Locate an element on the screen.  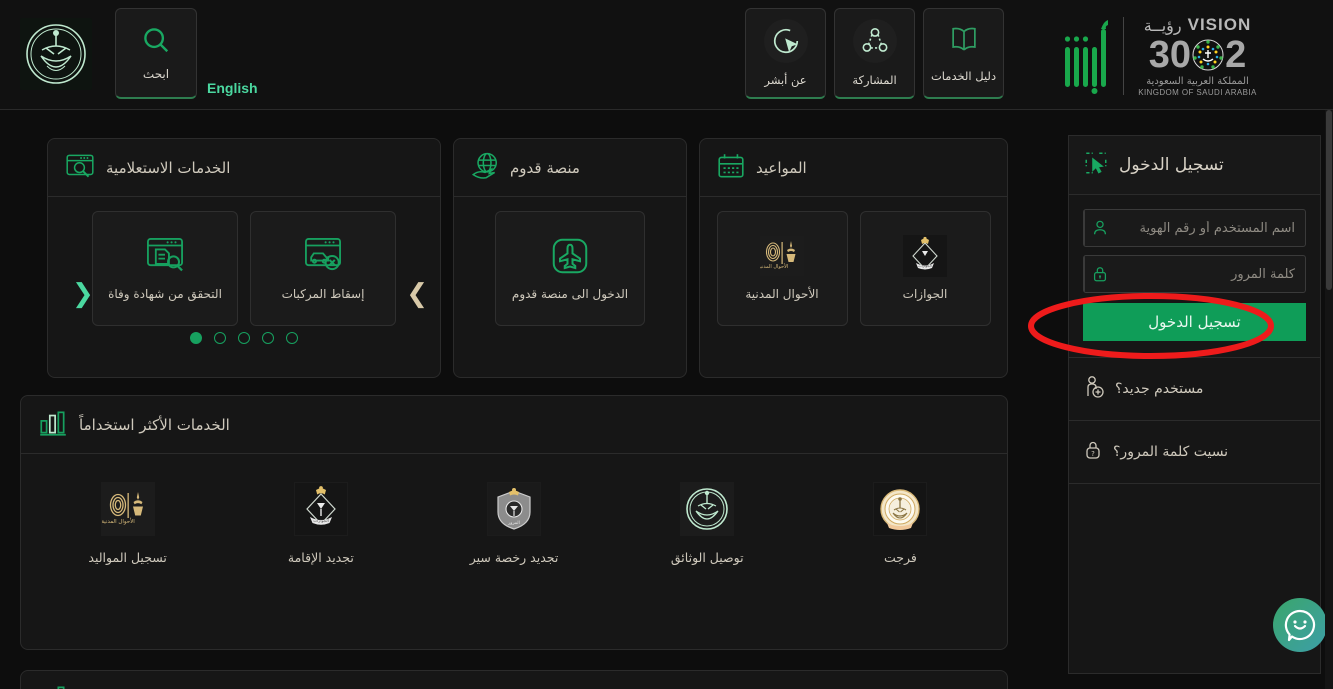
user-icon is located at coordinates (1099, 228).